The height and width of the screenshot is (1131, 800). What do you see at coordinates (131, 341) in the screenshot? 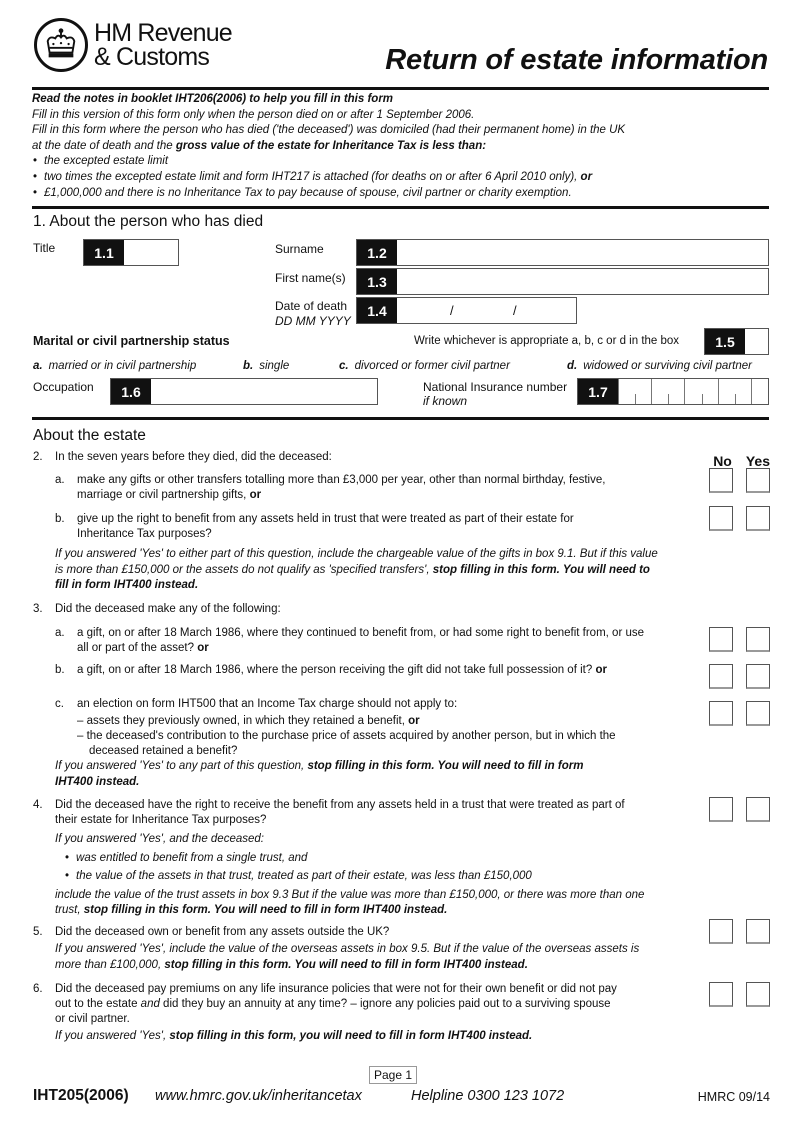
I see `marital-status-heading: Marital or civil partnership status` at bounding box center [131, 341].